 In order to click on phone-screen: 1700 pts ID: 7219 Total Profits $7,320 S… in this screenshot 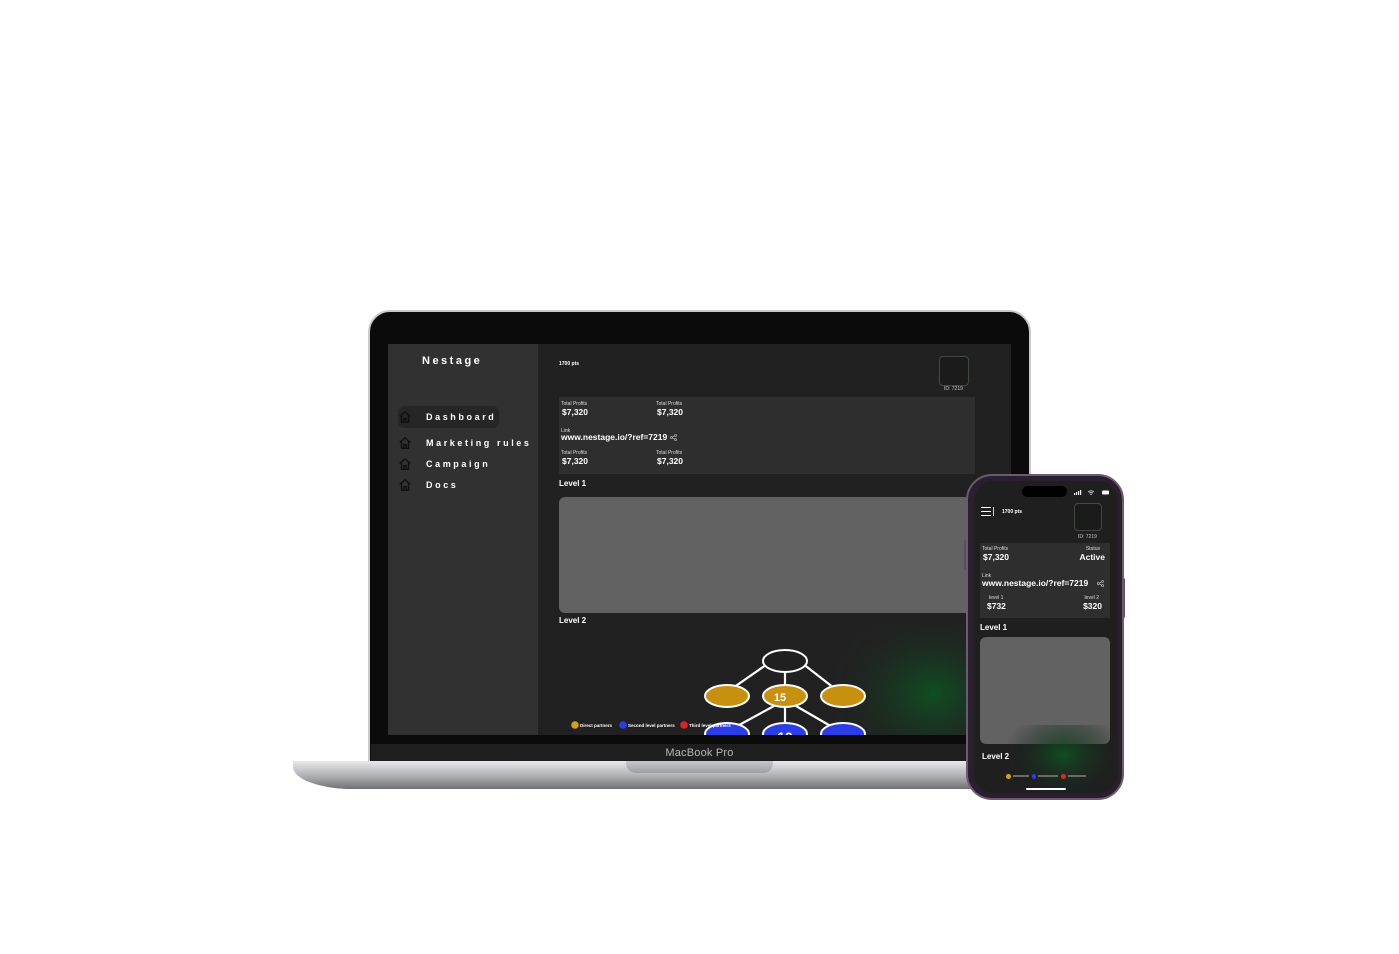, I will do `click(1046, 637)`.